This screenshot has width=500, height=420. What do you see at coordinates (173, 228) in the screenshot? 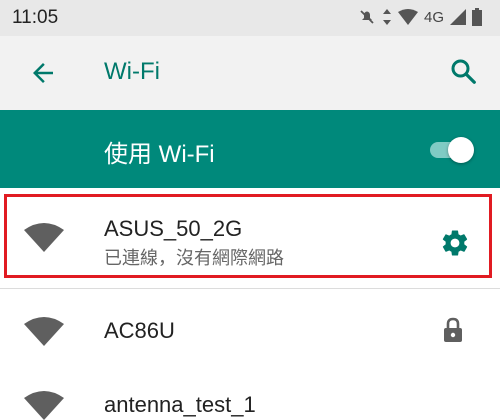
I see `network-ssid: ASUS_50_2G` at bounding box center [173, 228].